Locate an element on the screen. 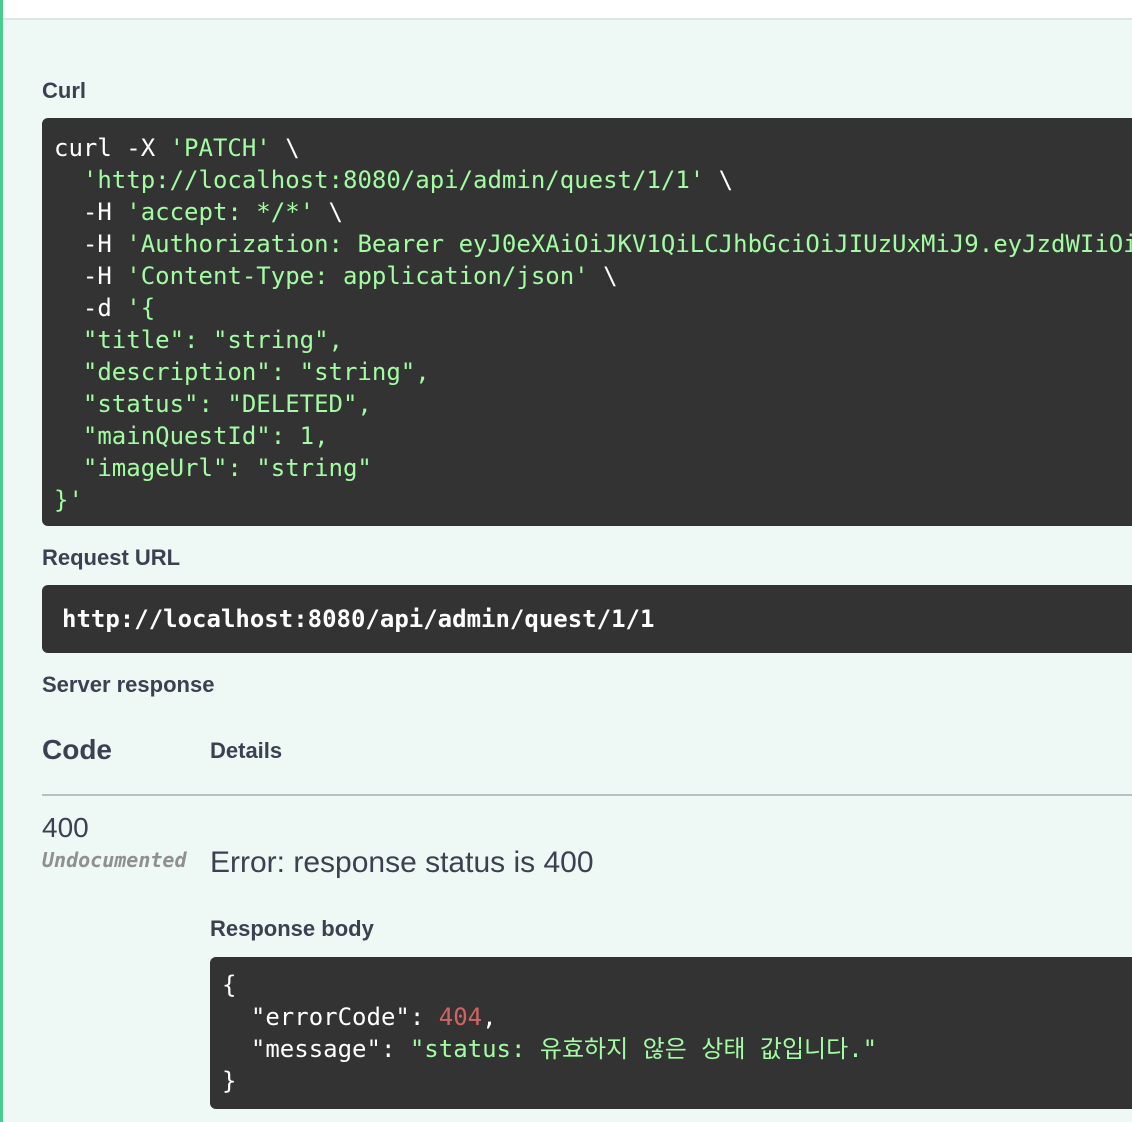 Image resolution: width=1132 pixels, height=1122 pixels. curl-code-line: }' is located at coordinates (593, 500).